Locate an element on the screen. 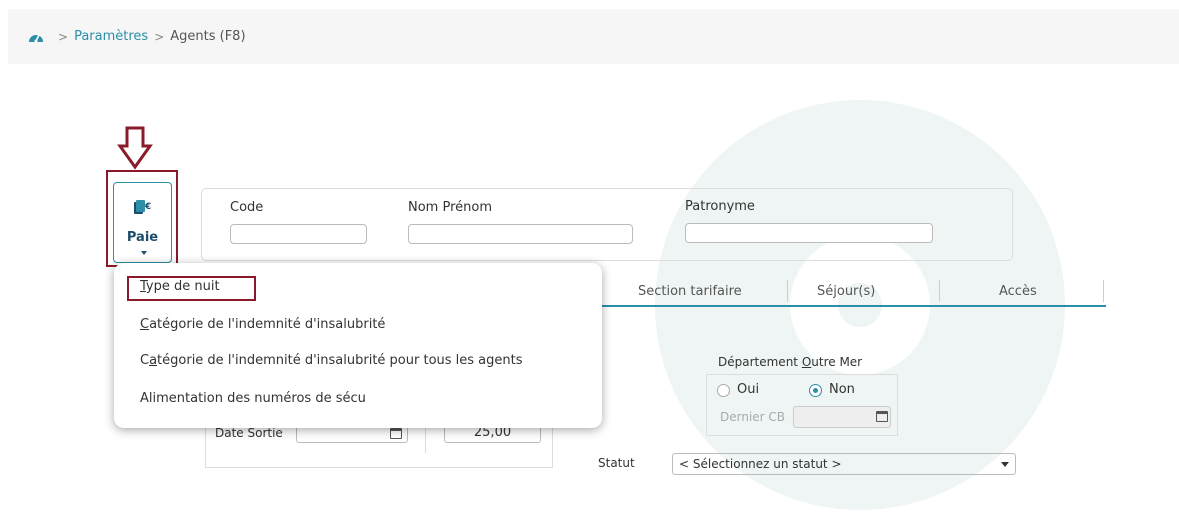 This screenshot has height=515, width=1179. dernier-cb-label: Dernier CB is located at coordinates (753, 417).